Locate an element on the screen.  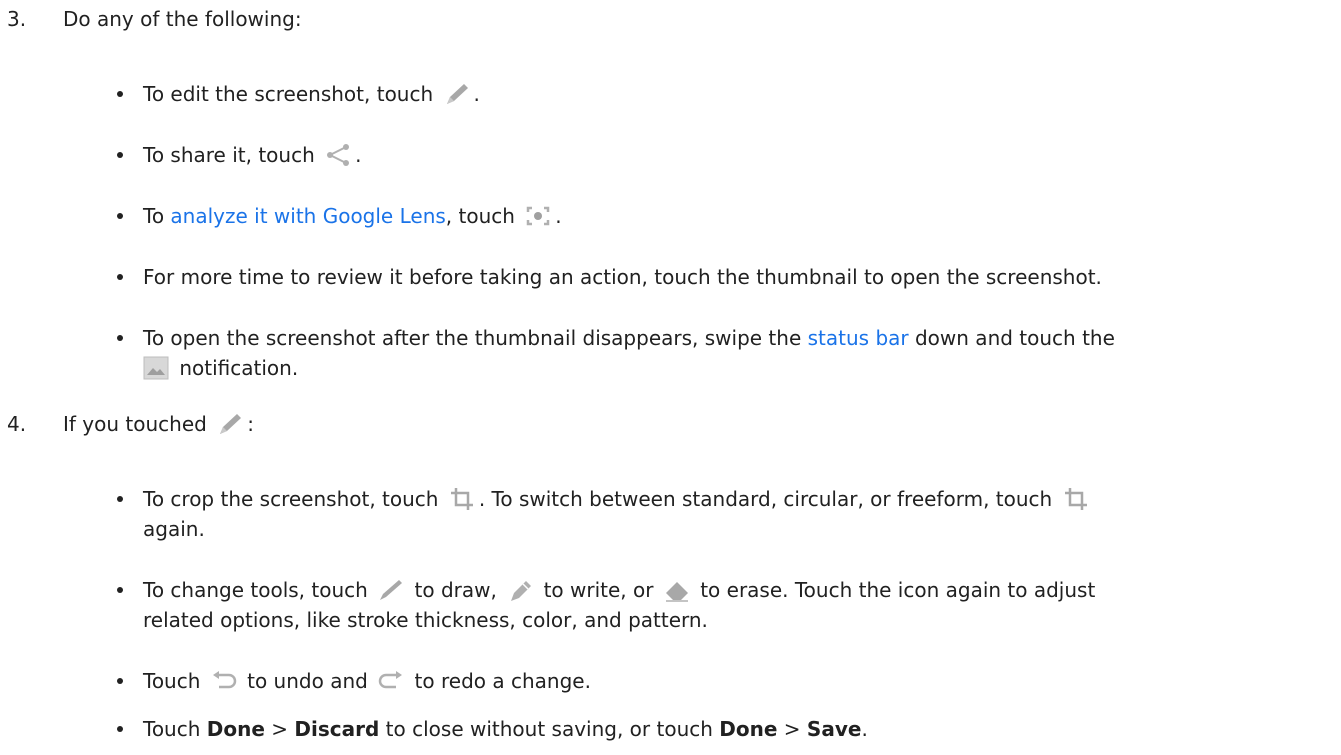
share-icon is located at coordinates (338, 155).